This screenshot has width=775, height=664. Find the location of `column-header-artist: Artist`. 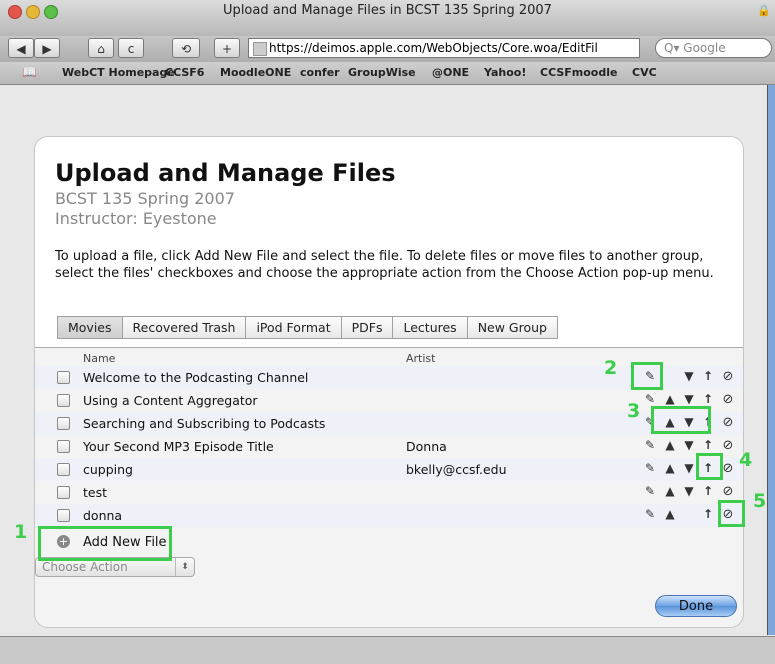

column-header-artist: Artist is located at coordinates (421, 358).